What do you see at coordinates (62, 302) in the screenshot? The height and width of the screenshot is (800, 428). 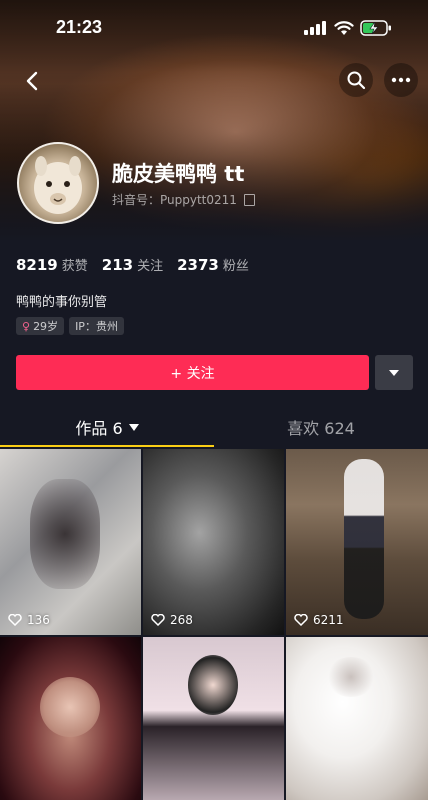 I see `profile-bio: 鸭鸭的事你别管` at bounding box center [62, 302].